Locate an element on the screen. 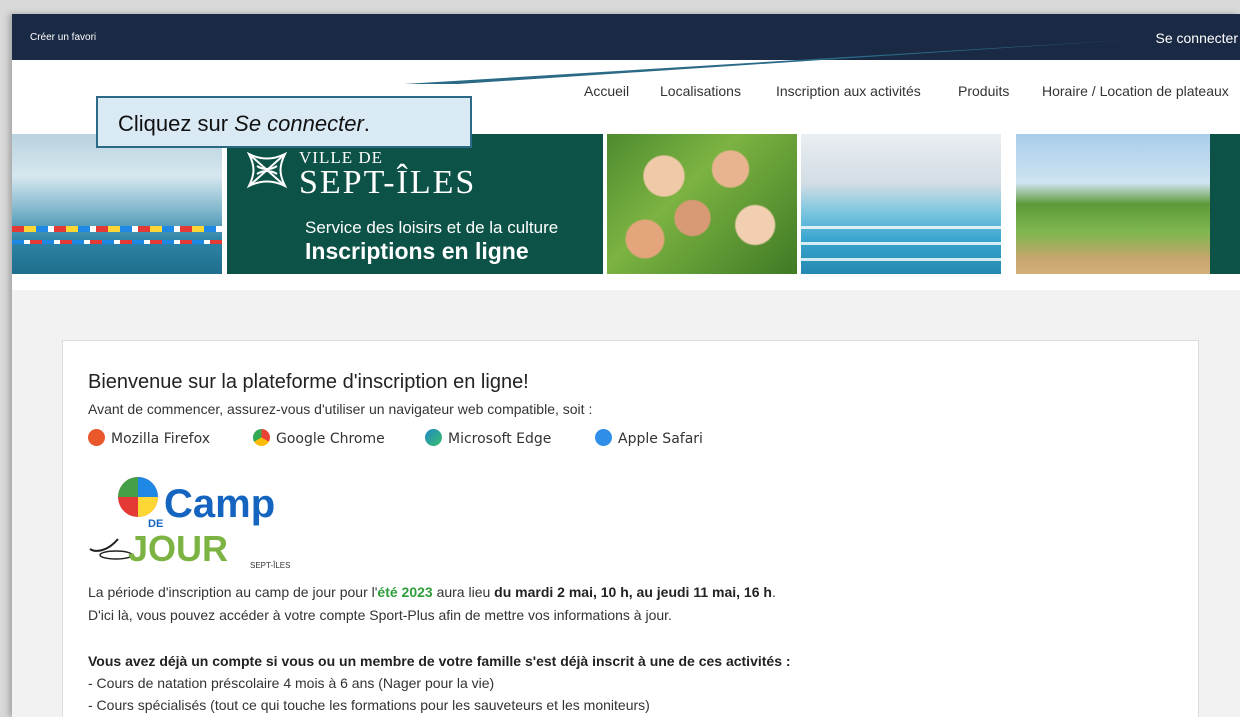 The width and height of the screenshot is (1240, 717). sept-iles-logo-icon is located at coordinates (267, 170).